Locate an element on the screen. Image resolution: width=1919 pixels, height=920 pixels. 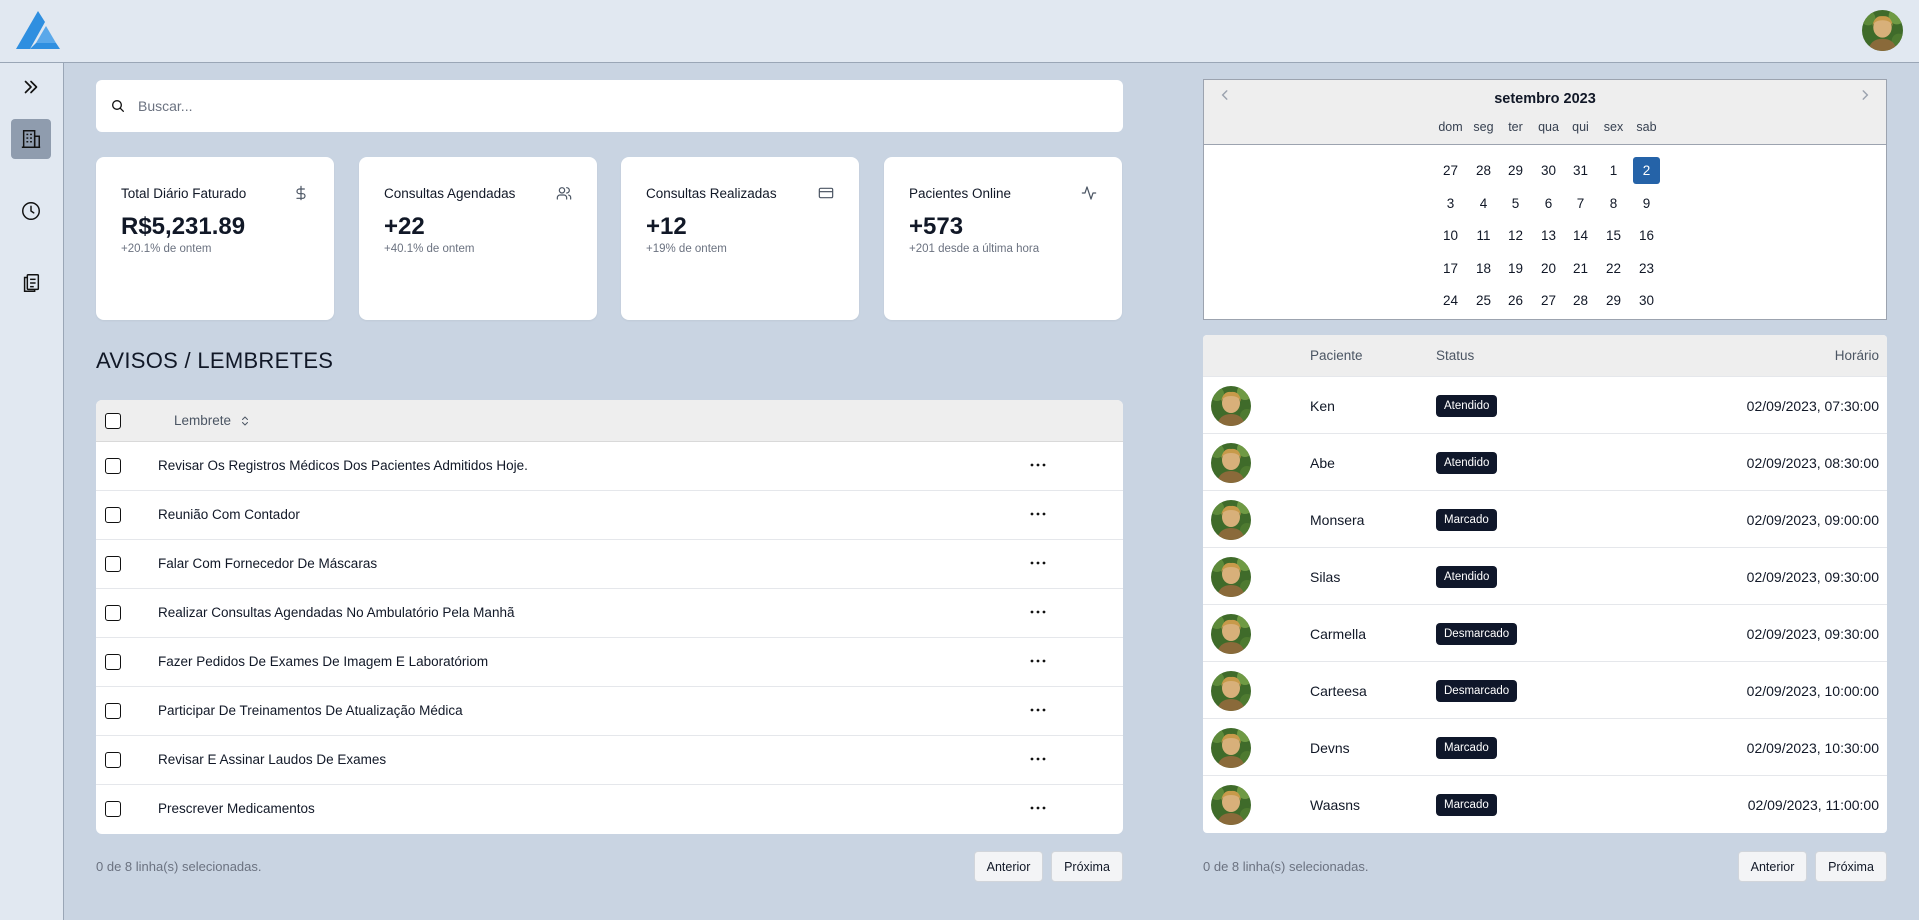
stat-value: +573 is located at coordinates (936, 226).